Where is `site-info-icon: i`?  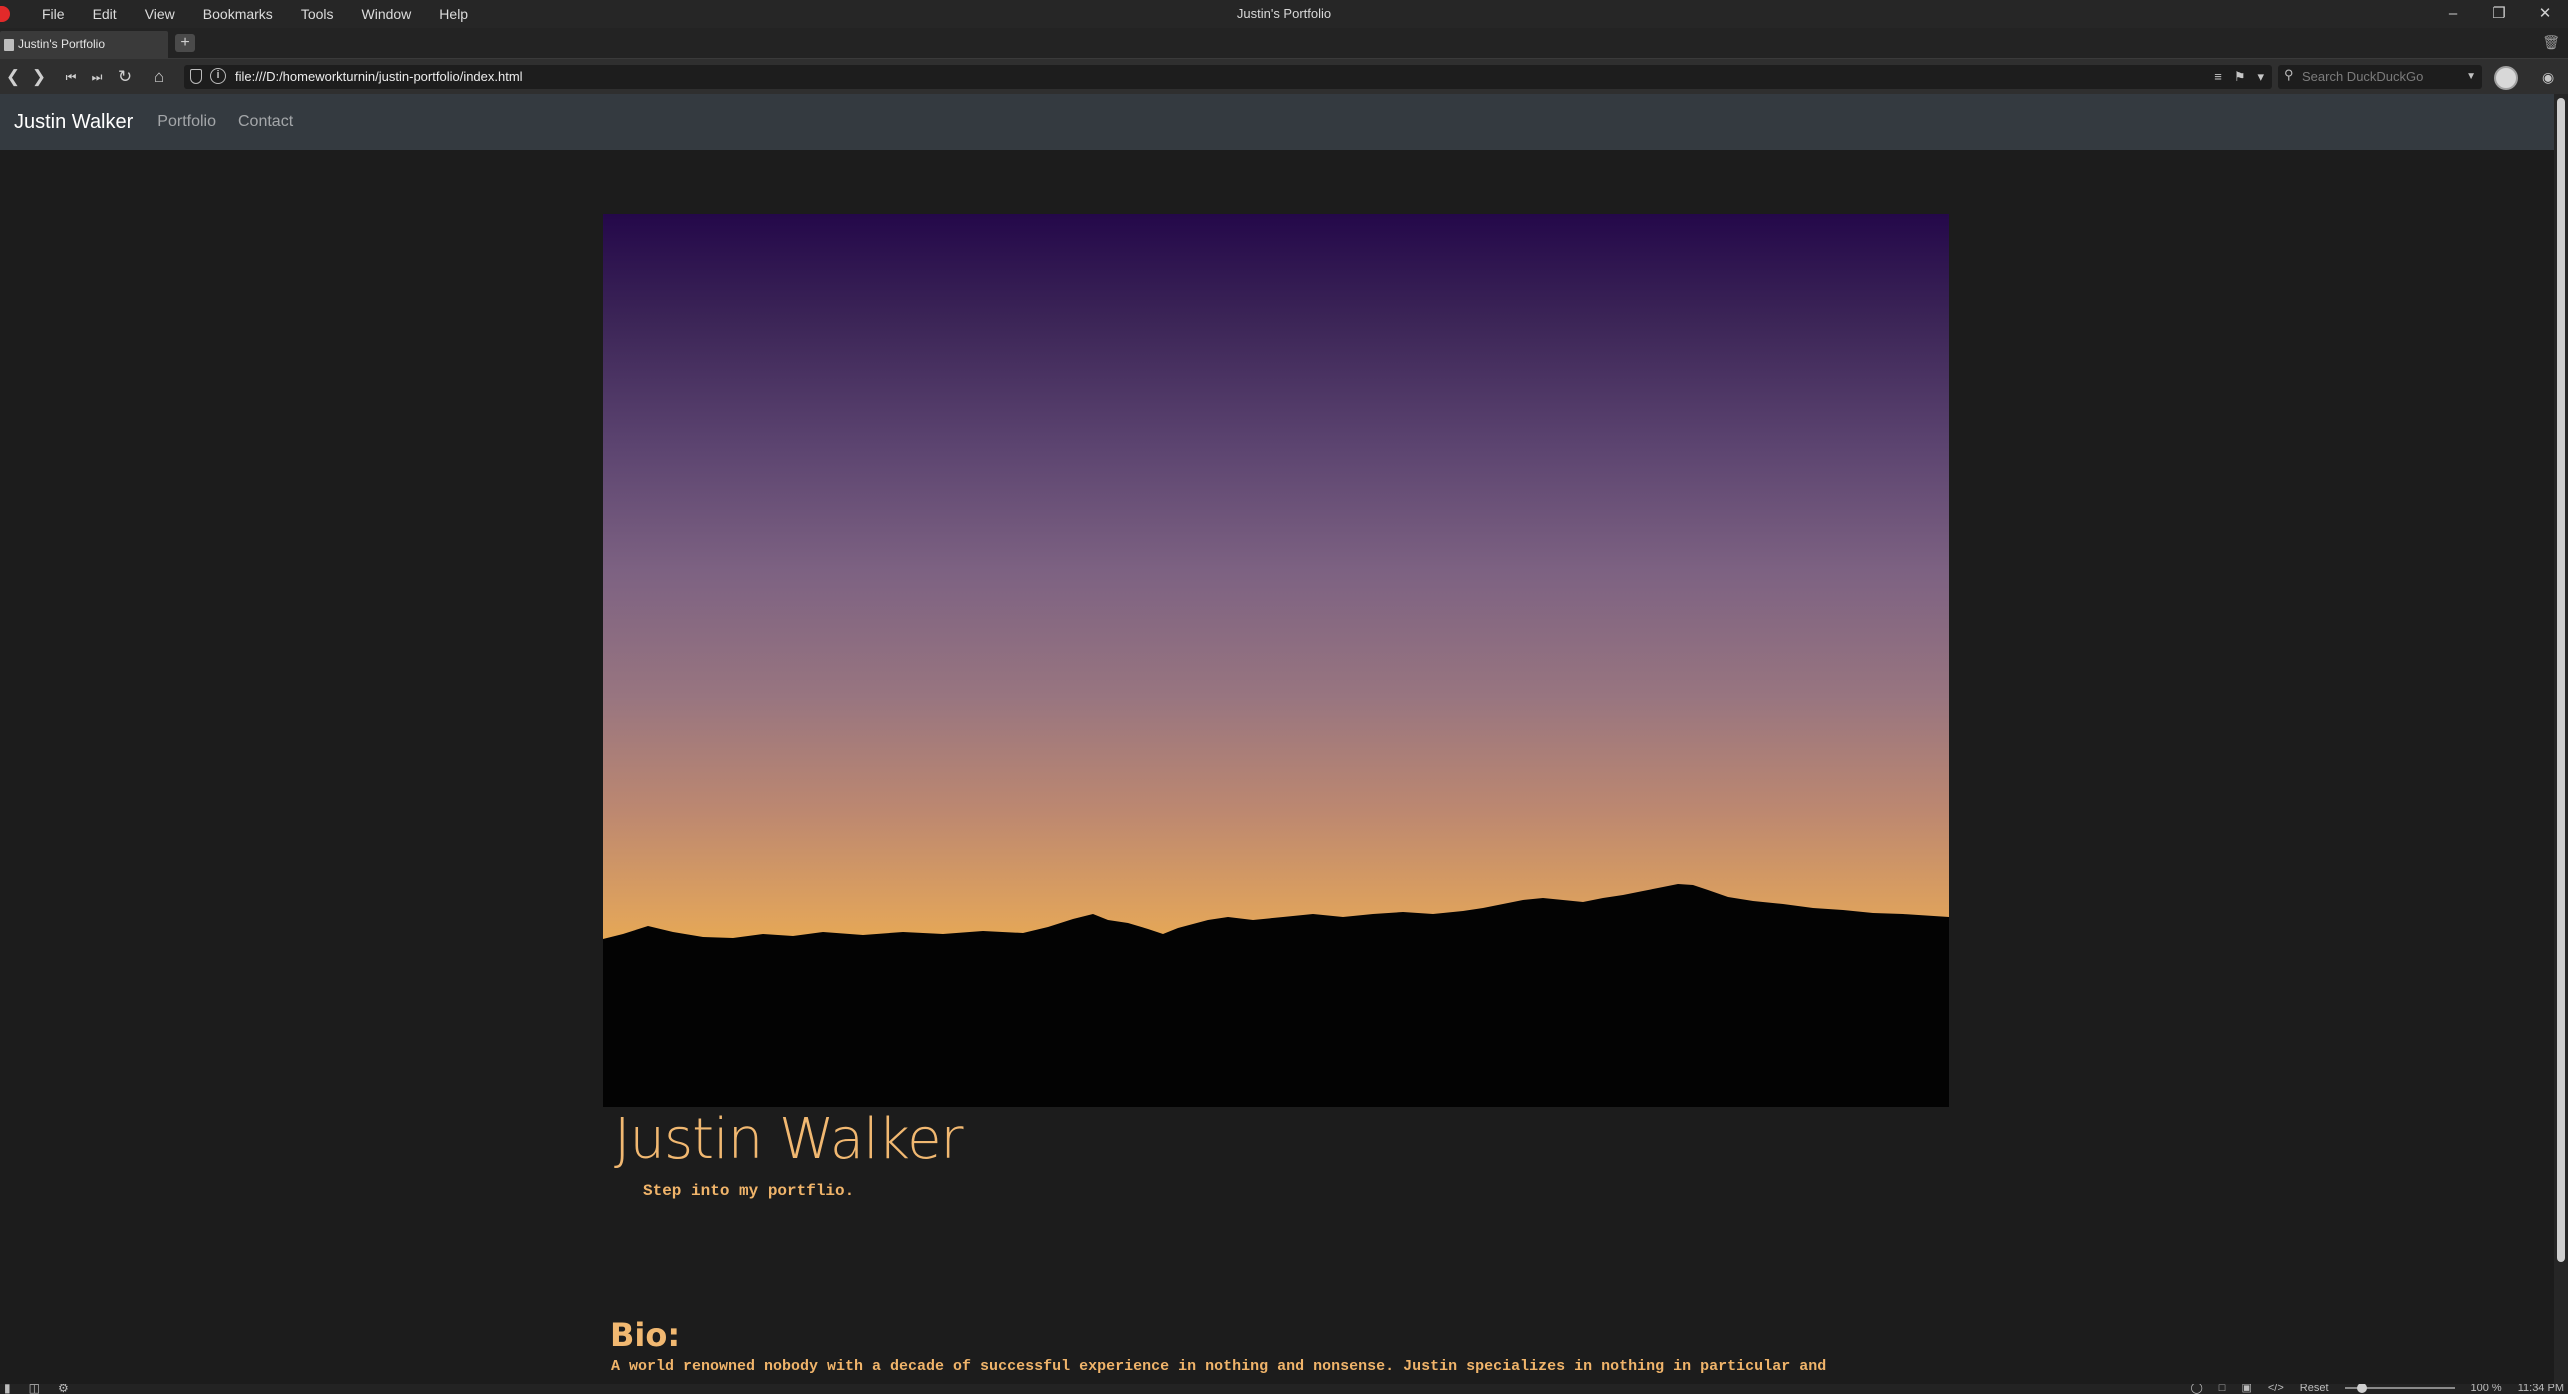
site-info-icon: i is located at coordinates (218, 76).